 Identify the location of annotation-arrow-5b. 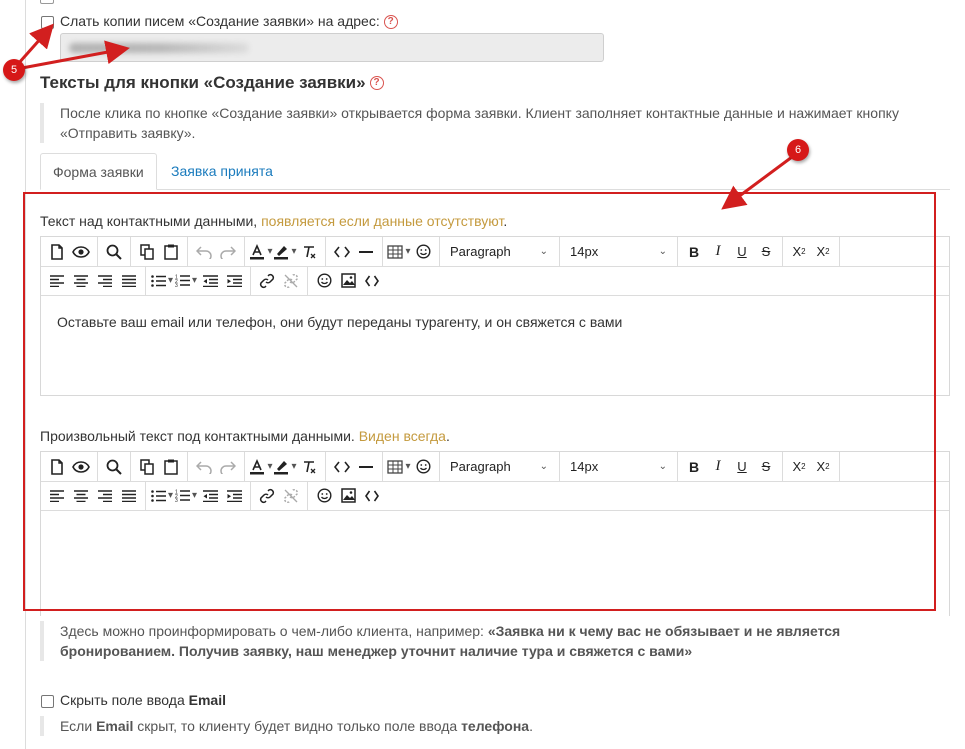
(75, 55).